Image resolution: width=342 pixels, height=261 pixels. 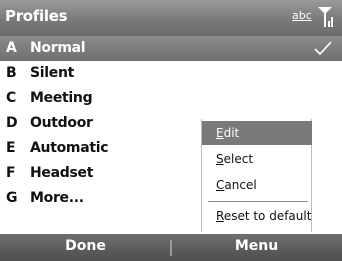 What do you see at coordinates (11, 98) in the screenshot?
I see `profile-shortcut-key: C` at bounding box center [11, 98].